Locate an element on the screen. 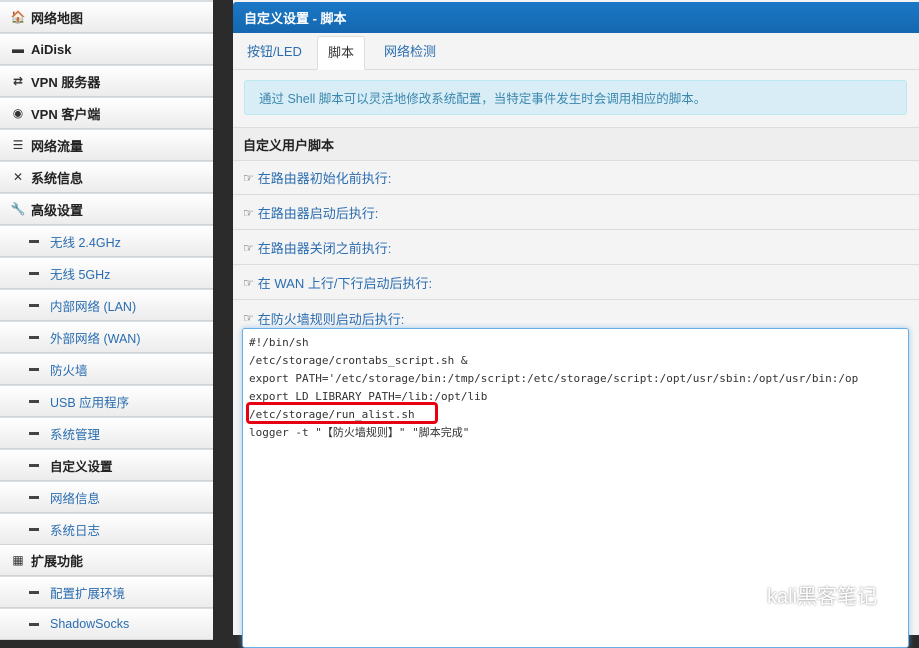  highlight-annotation-box is located at coordinates (342, 413).